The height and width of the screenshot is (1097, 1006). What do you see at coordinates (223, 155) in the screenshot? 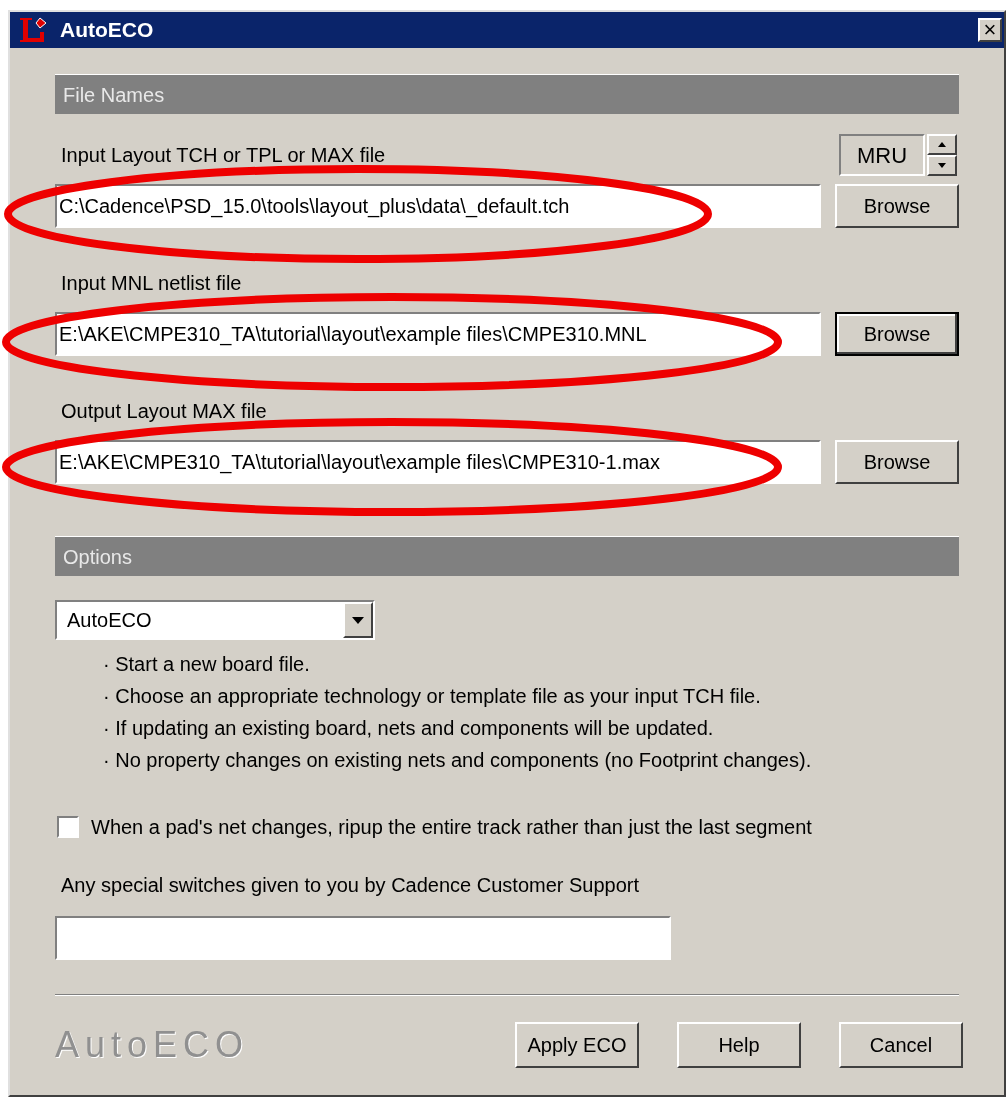
I see `field-label: Input Layout TCH or TPL or MAX file` at bounding box center [223, 155].